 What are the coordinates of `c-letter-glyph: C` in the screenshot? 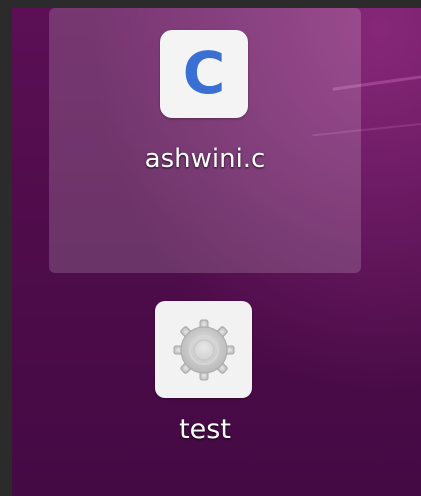 It's located at (204, 73).